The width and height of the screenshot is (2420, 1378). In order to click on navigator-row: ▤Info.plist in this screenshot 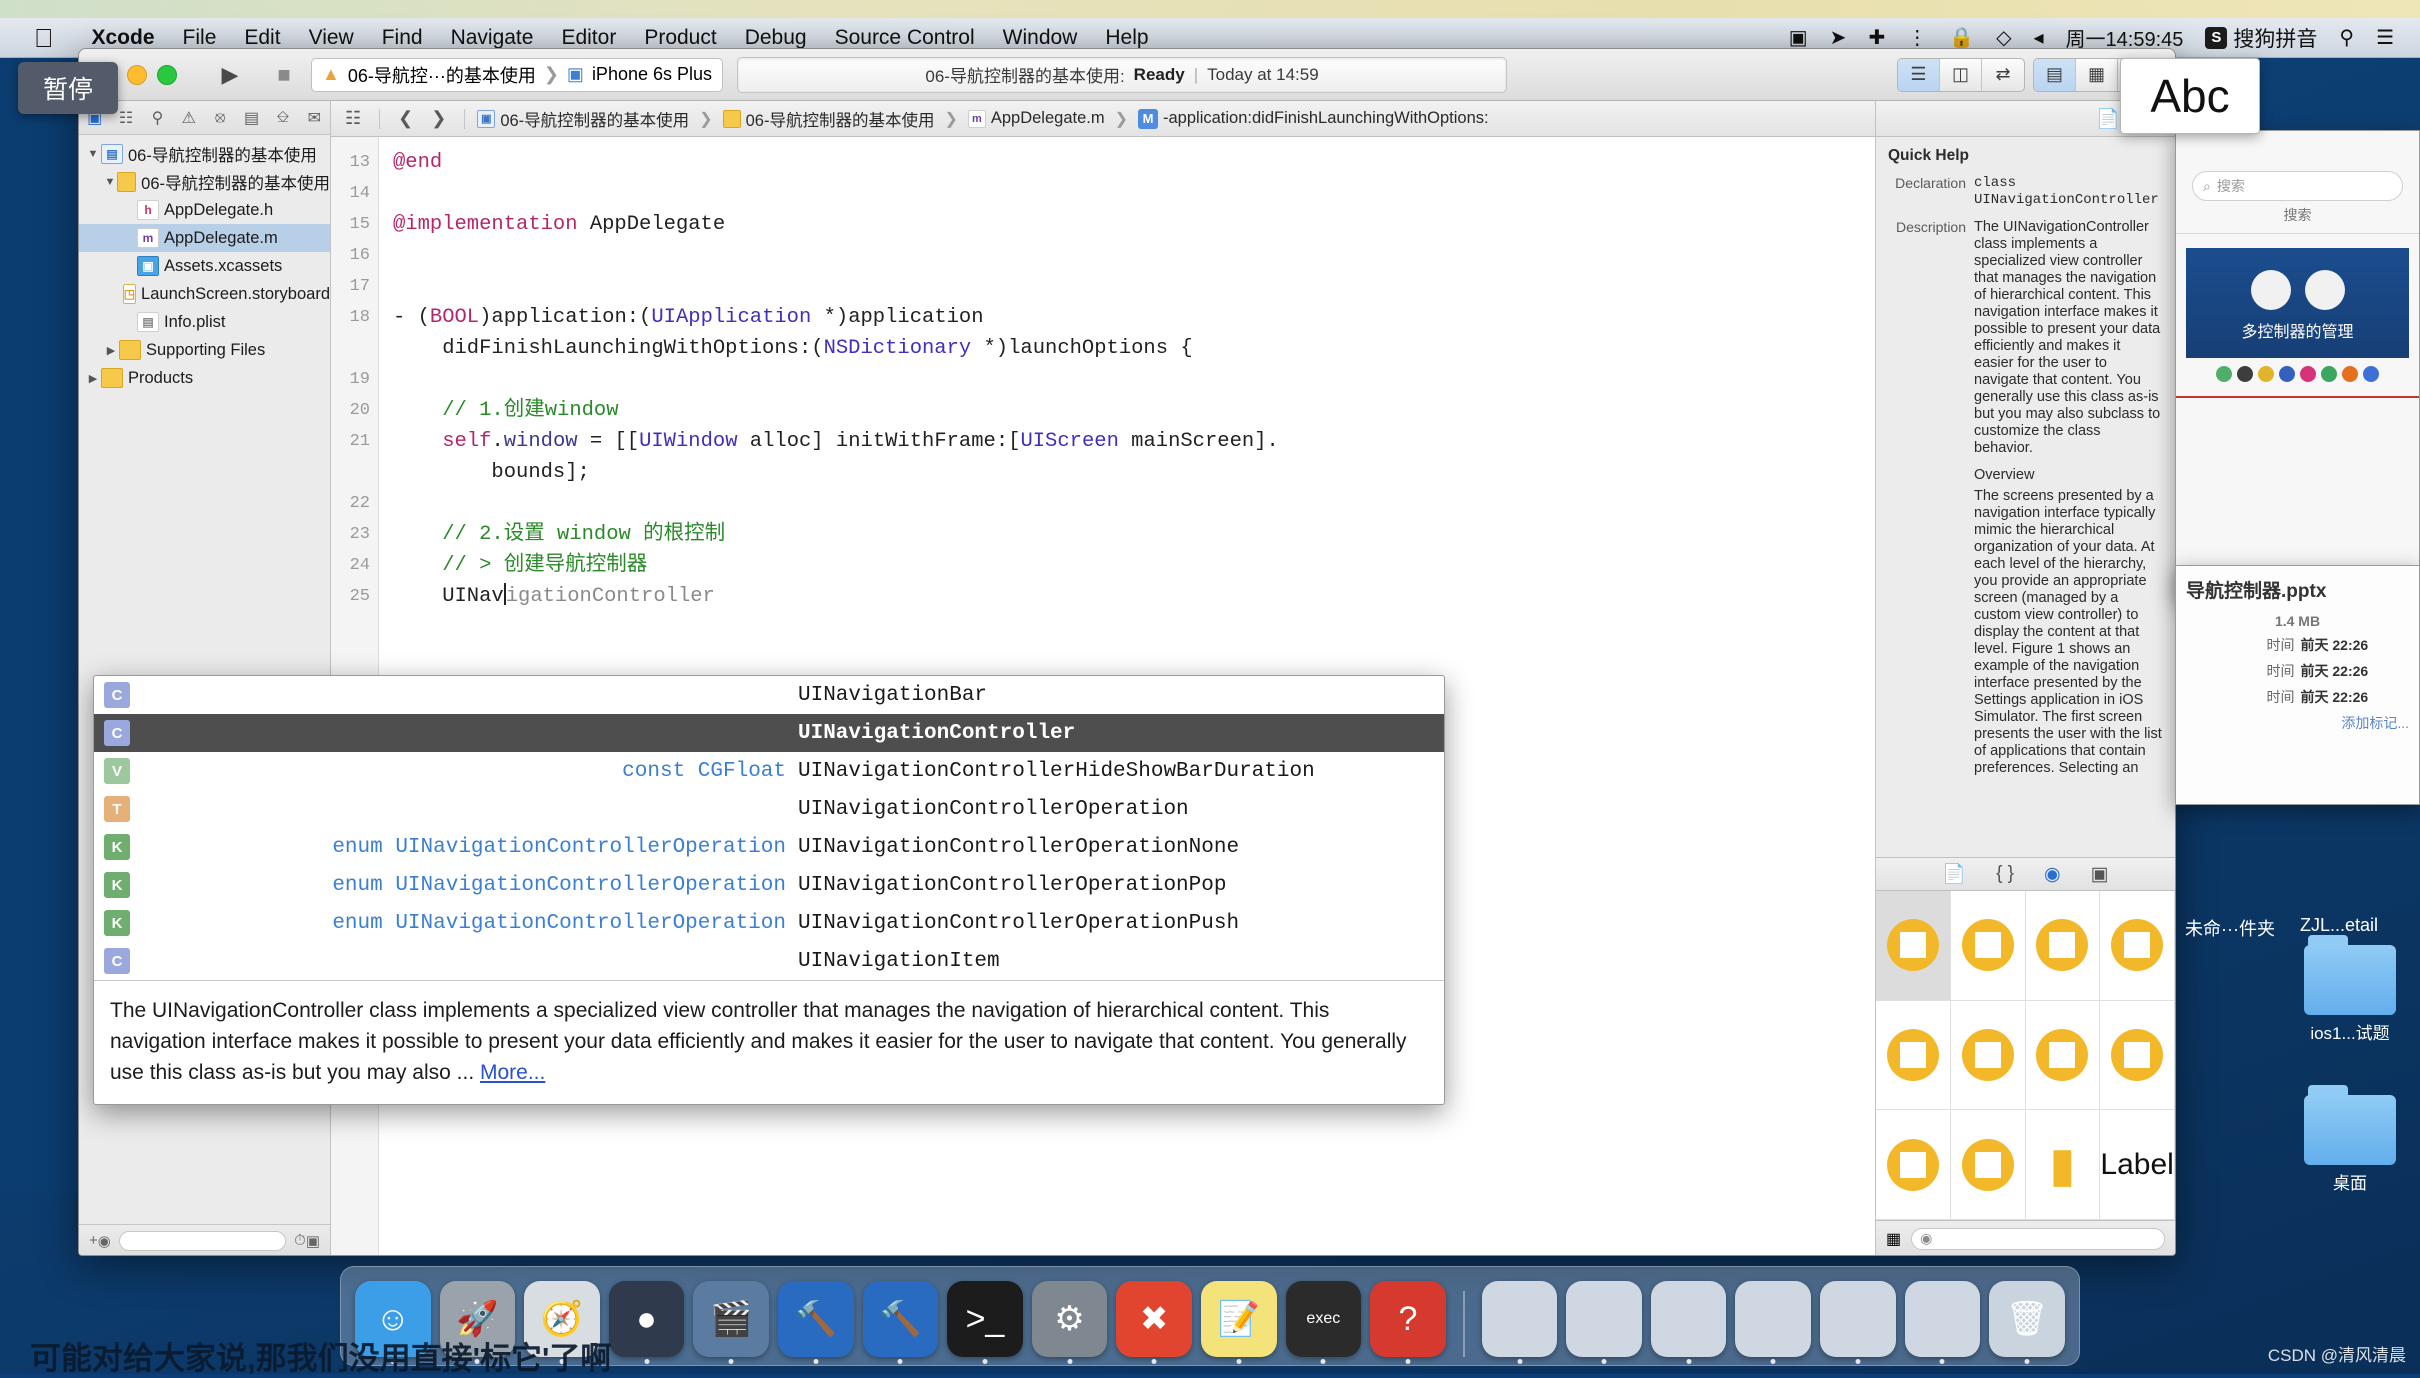, I will do `click(204, 322)`.